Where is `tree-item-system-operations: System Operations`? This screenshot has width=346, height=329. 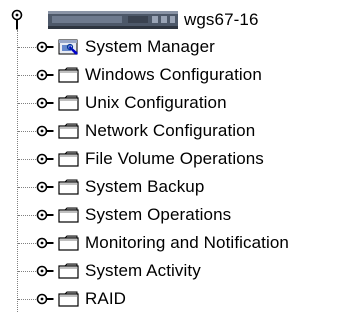 tree-item-system-operations: System Operations is located at coordinates (124, 215).